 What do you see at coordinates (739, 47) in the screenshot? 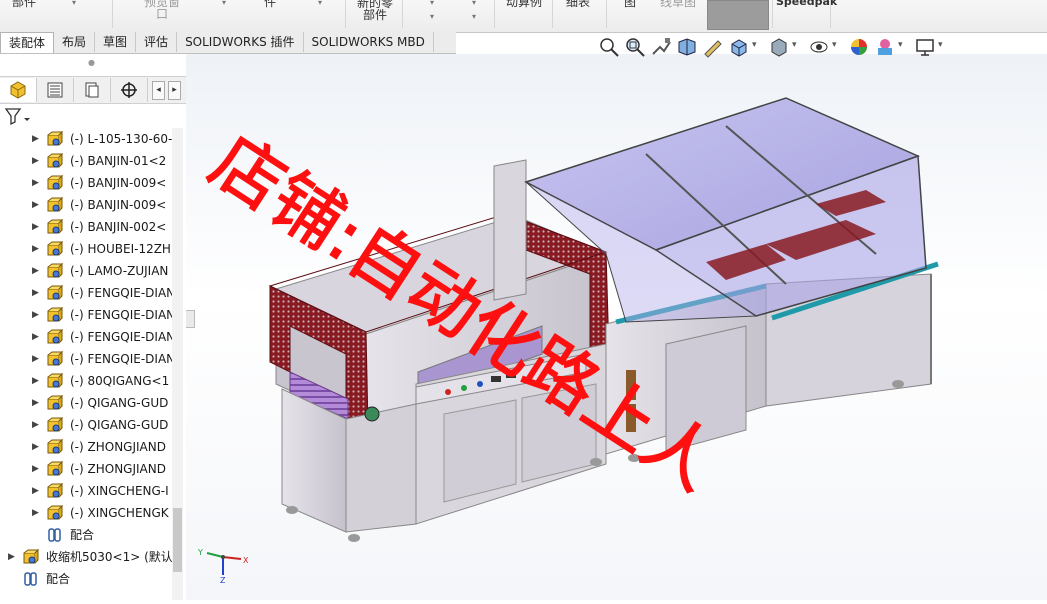
I see `view-orientation-icon` at bounding box center [739, 47].